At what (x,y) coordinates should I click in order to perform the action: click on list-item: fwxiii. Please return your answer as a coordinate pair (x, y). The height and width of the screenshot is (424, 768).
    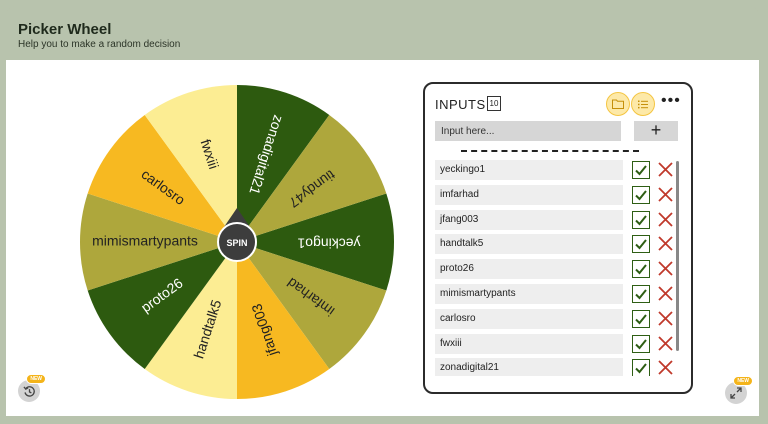
    Looking at the image, I should click on (558, 344).